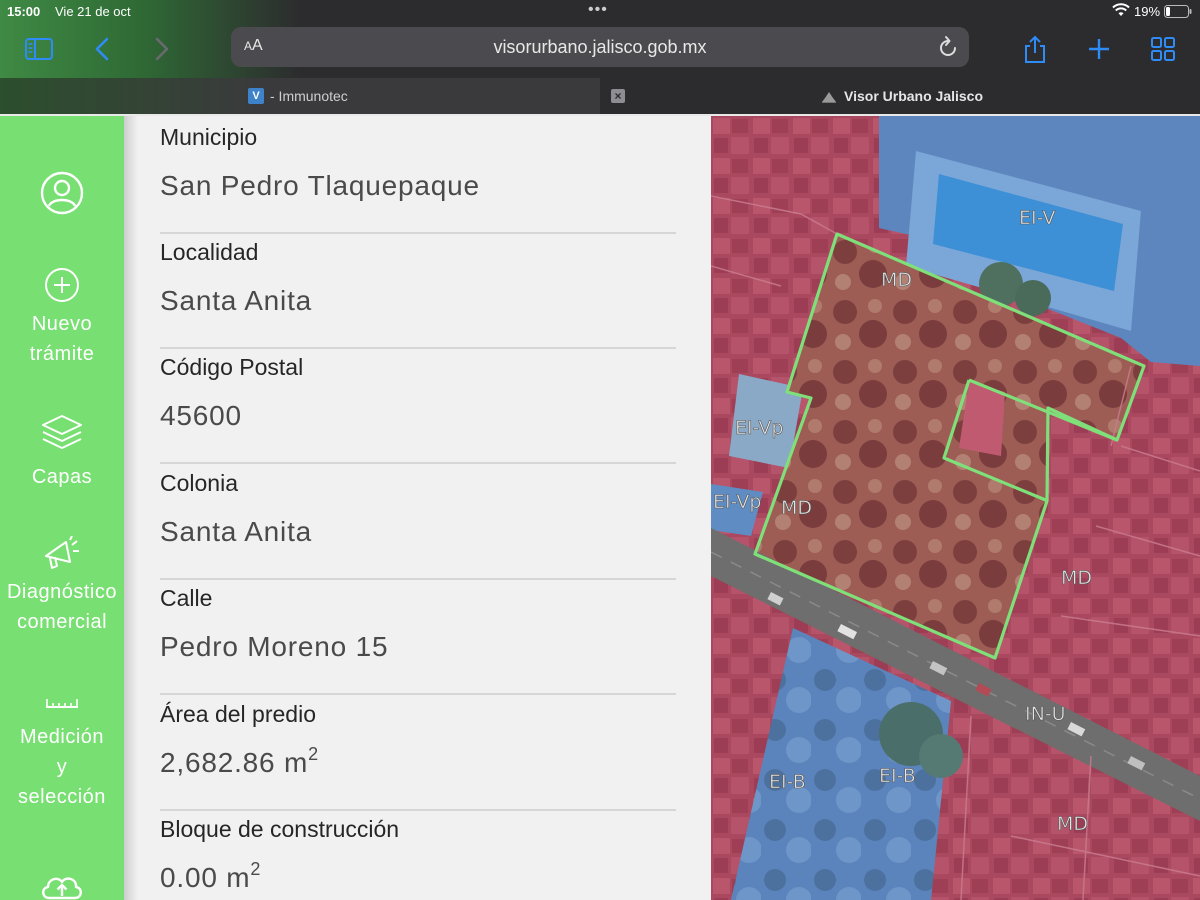 This screenshot has height=900, width=1200. I want to click on tab-title: - Immunotec, so click(309, 96).